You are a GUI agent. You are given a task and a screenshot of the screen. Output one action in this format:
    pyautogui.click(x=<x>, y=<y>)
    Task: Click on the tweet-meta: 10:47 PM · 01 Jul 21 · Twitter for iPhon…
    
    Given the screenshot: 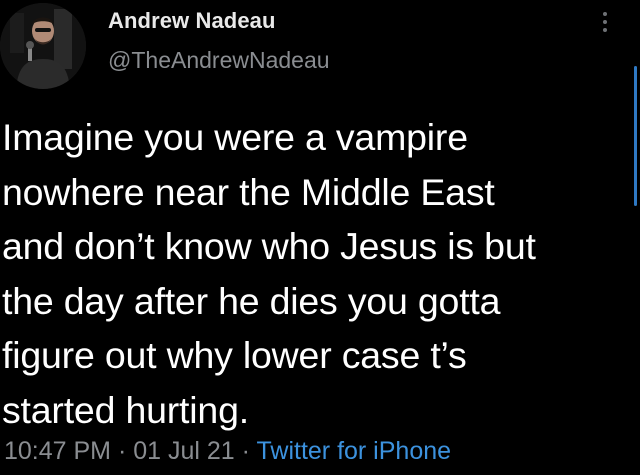 What is the action you would take?
    pyautogui.click(x=227, y=451)
    